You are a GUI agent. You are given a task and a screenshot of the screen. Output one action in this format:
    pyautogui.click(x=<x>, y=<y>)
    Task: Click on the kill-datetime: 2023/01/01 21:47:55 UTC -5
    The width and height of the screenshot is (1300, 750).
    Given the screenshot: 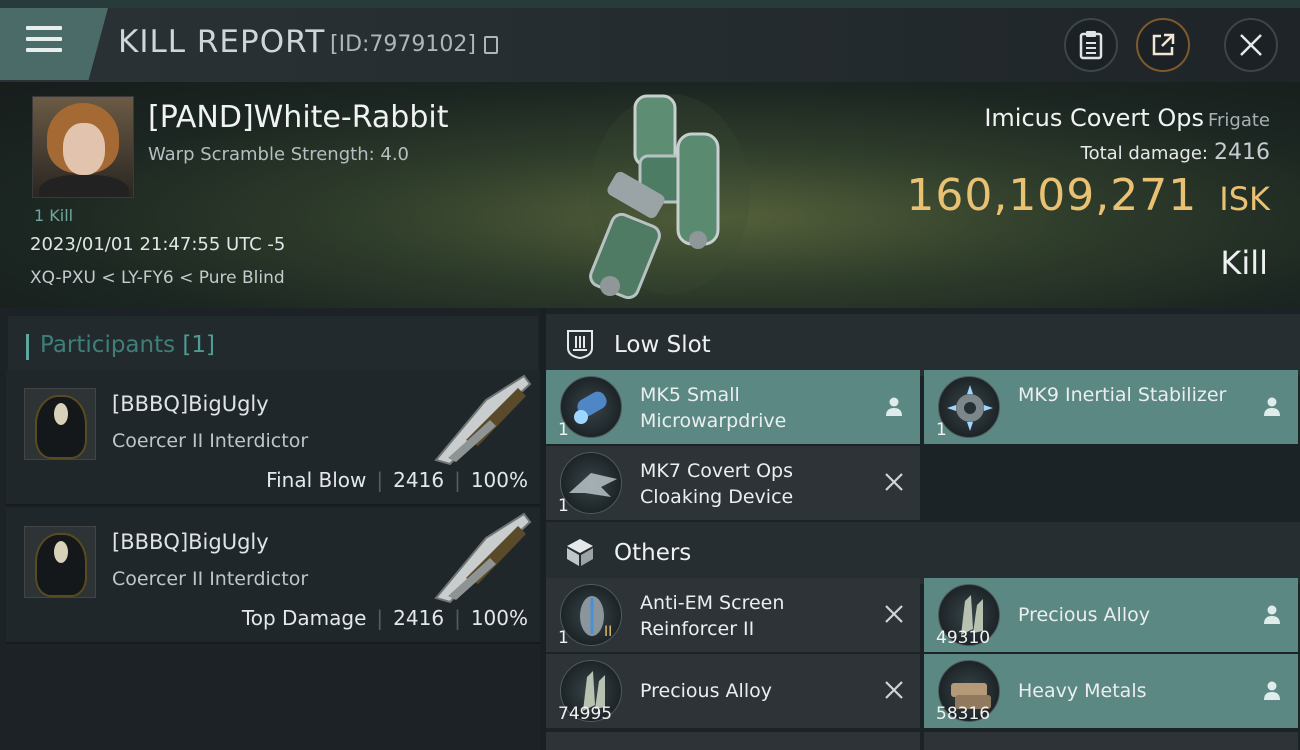 What is the action you would take?
    pyautogui.click(x=158, y=244)
    